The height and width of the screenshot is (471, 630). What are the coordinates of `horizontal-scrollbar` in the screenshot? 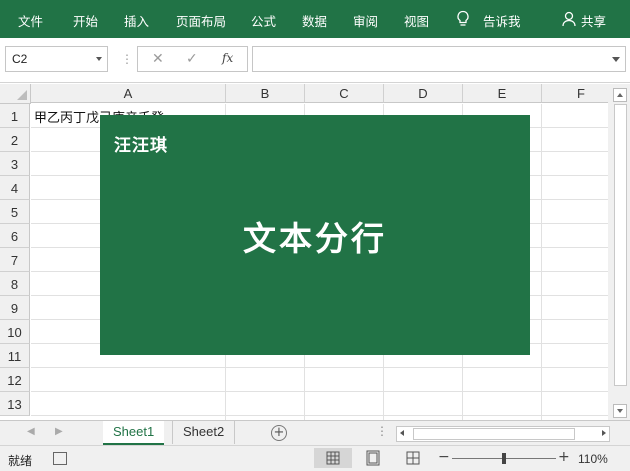 It's located at (503, 434).